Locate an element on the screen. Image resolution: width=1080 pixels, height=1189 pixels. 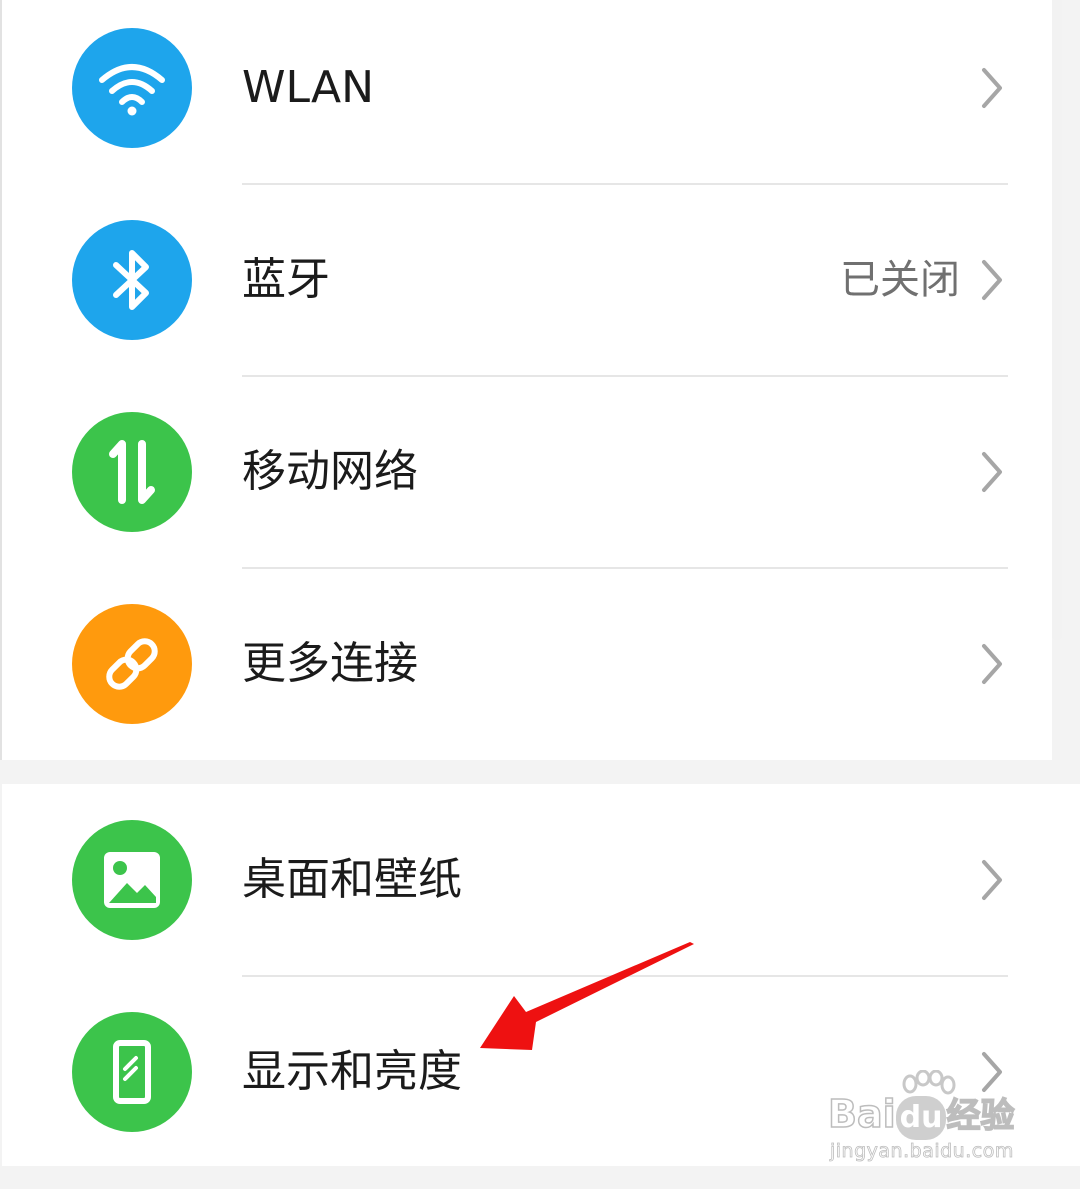
display-brightness-label: 显示和亮度 is located at coordinates (352, 1071).